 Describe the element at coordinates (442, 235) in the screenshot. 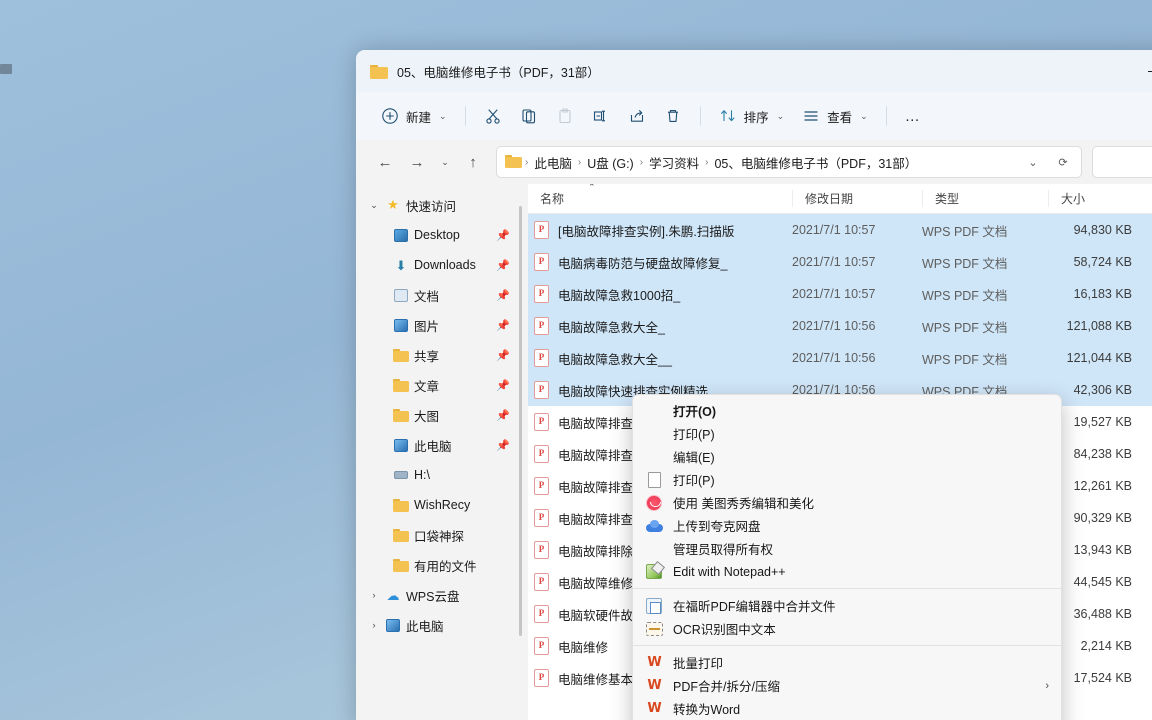

I see `sidebar-item-1: Desktop 📌` at that location.